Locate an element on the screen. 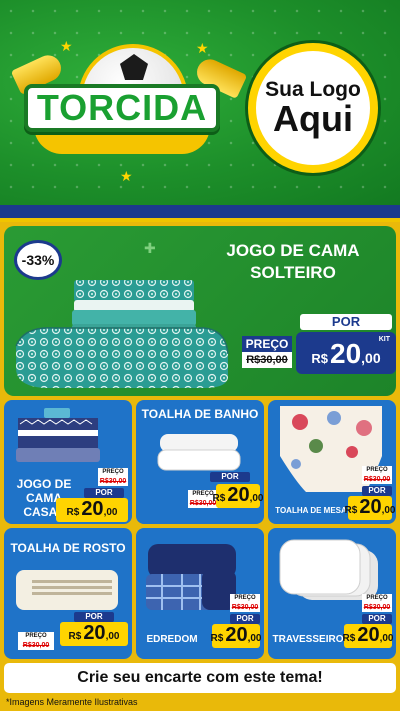 Image resolution: width=400 pixels, height=711 pixels. discount-badge: -33% is located at coordinates (38, 260).